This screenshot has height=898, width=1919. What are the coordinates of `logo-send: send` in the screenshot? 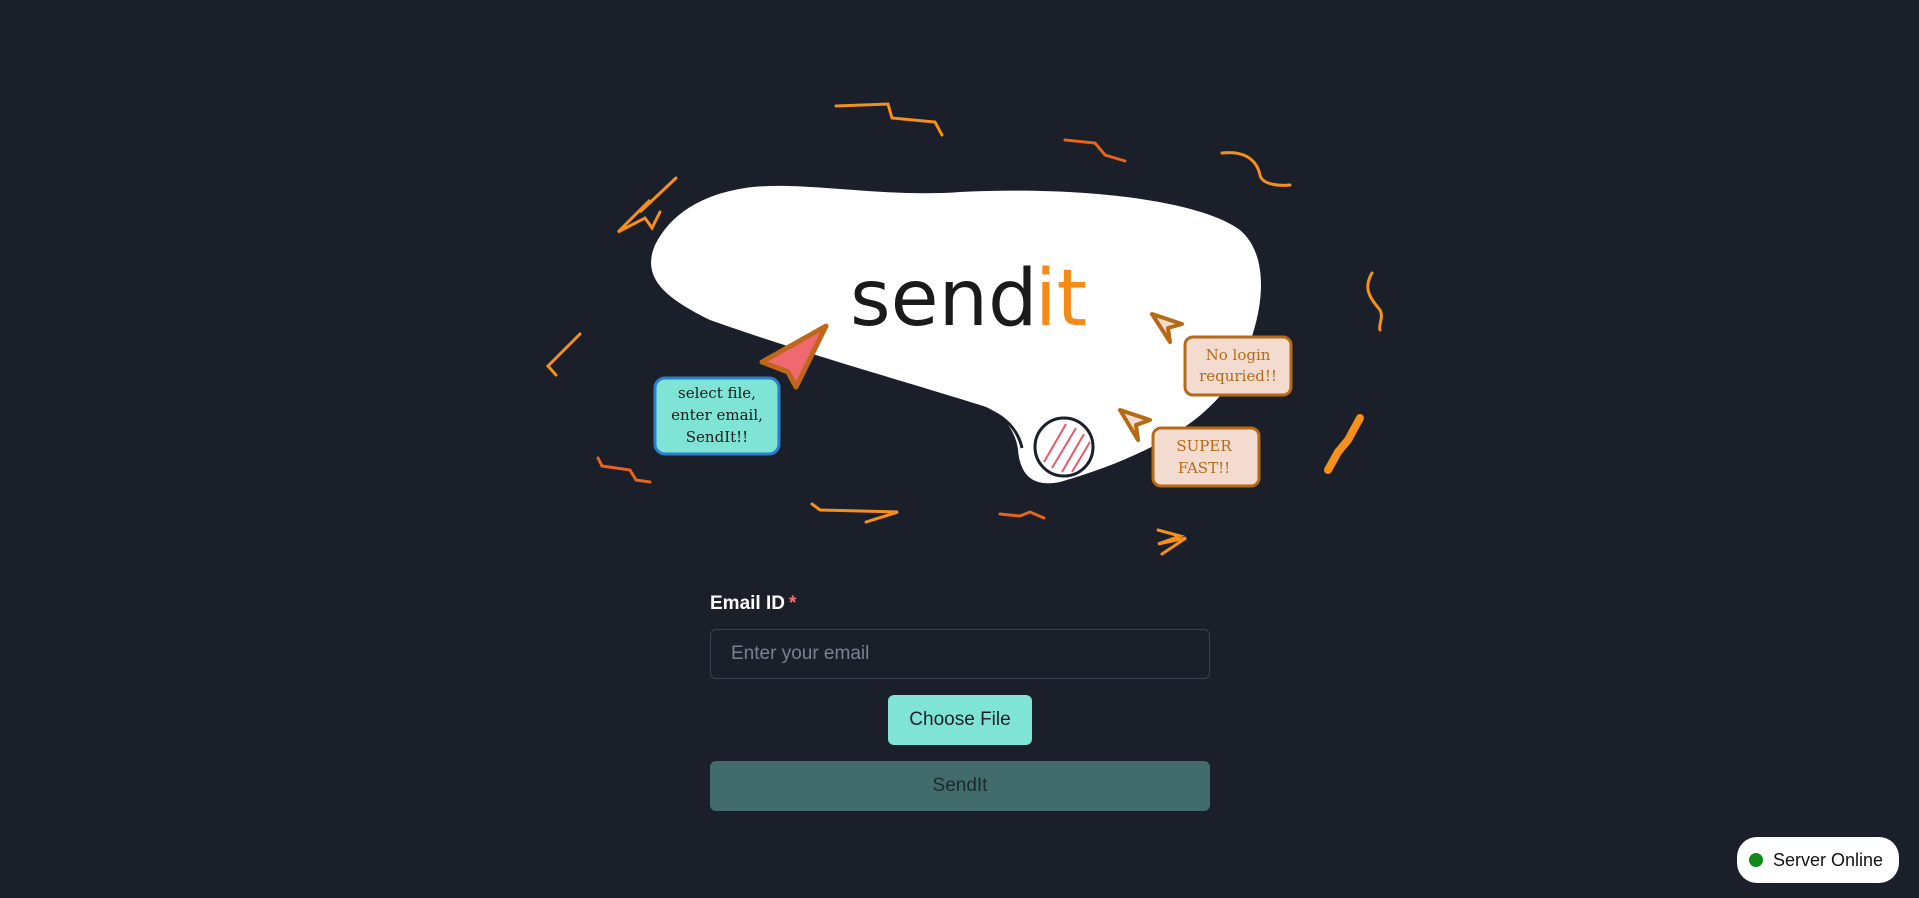 It's located at (944, 299).